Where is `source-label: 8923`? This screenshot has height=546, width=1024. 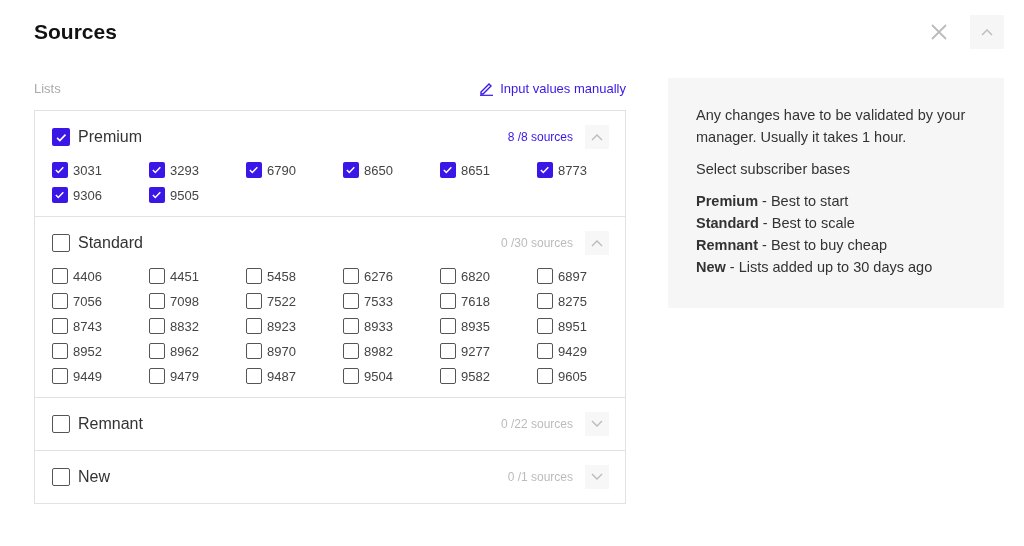
source-label: 8923 is located at coordinates (281, 326).